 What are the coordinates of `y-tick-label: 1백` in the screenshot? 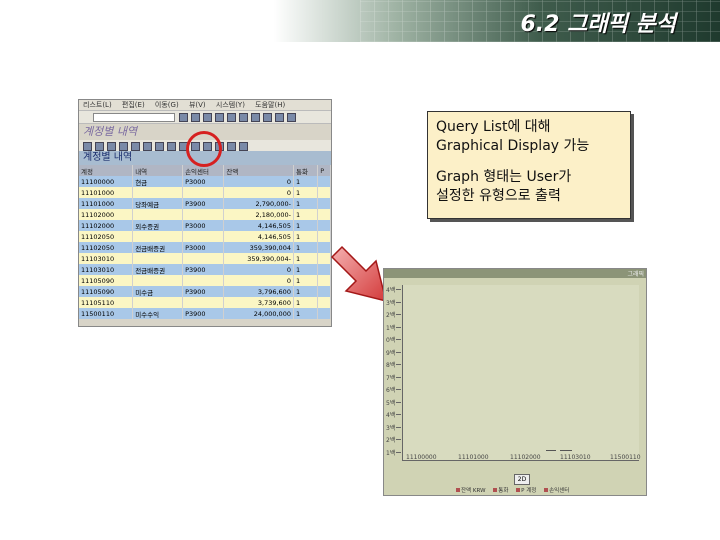 It's located at (391, 453).